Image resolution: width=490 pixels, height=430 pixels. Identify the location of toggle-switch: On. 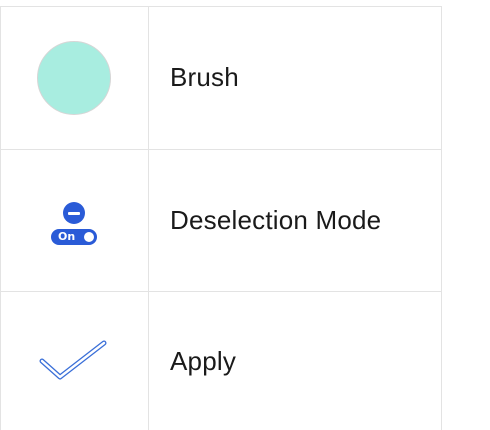
(74, 237).